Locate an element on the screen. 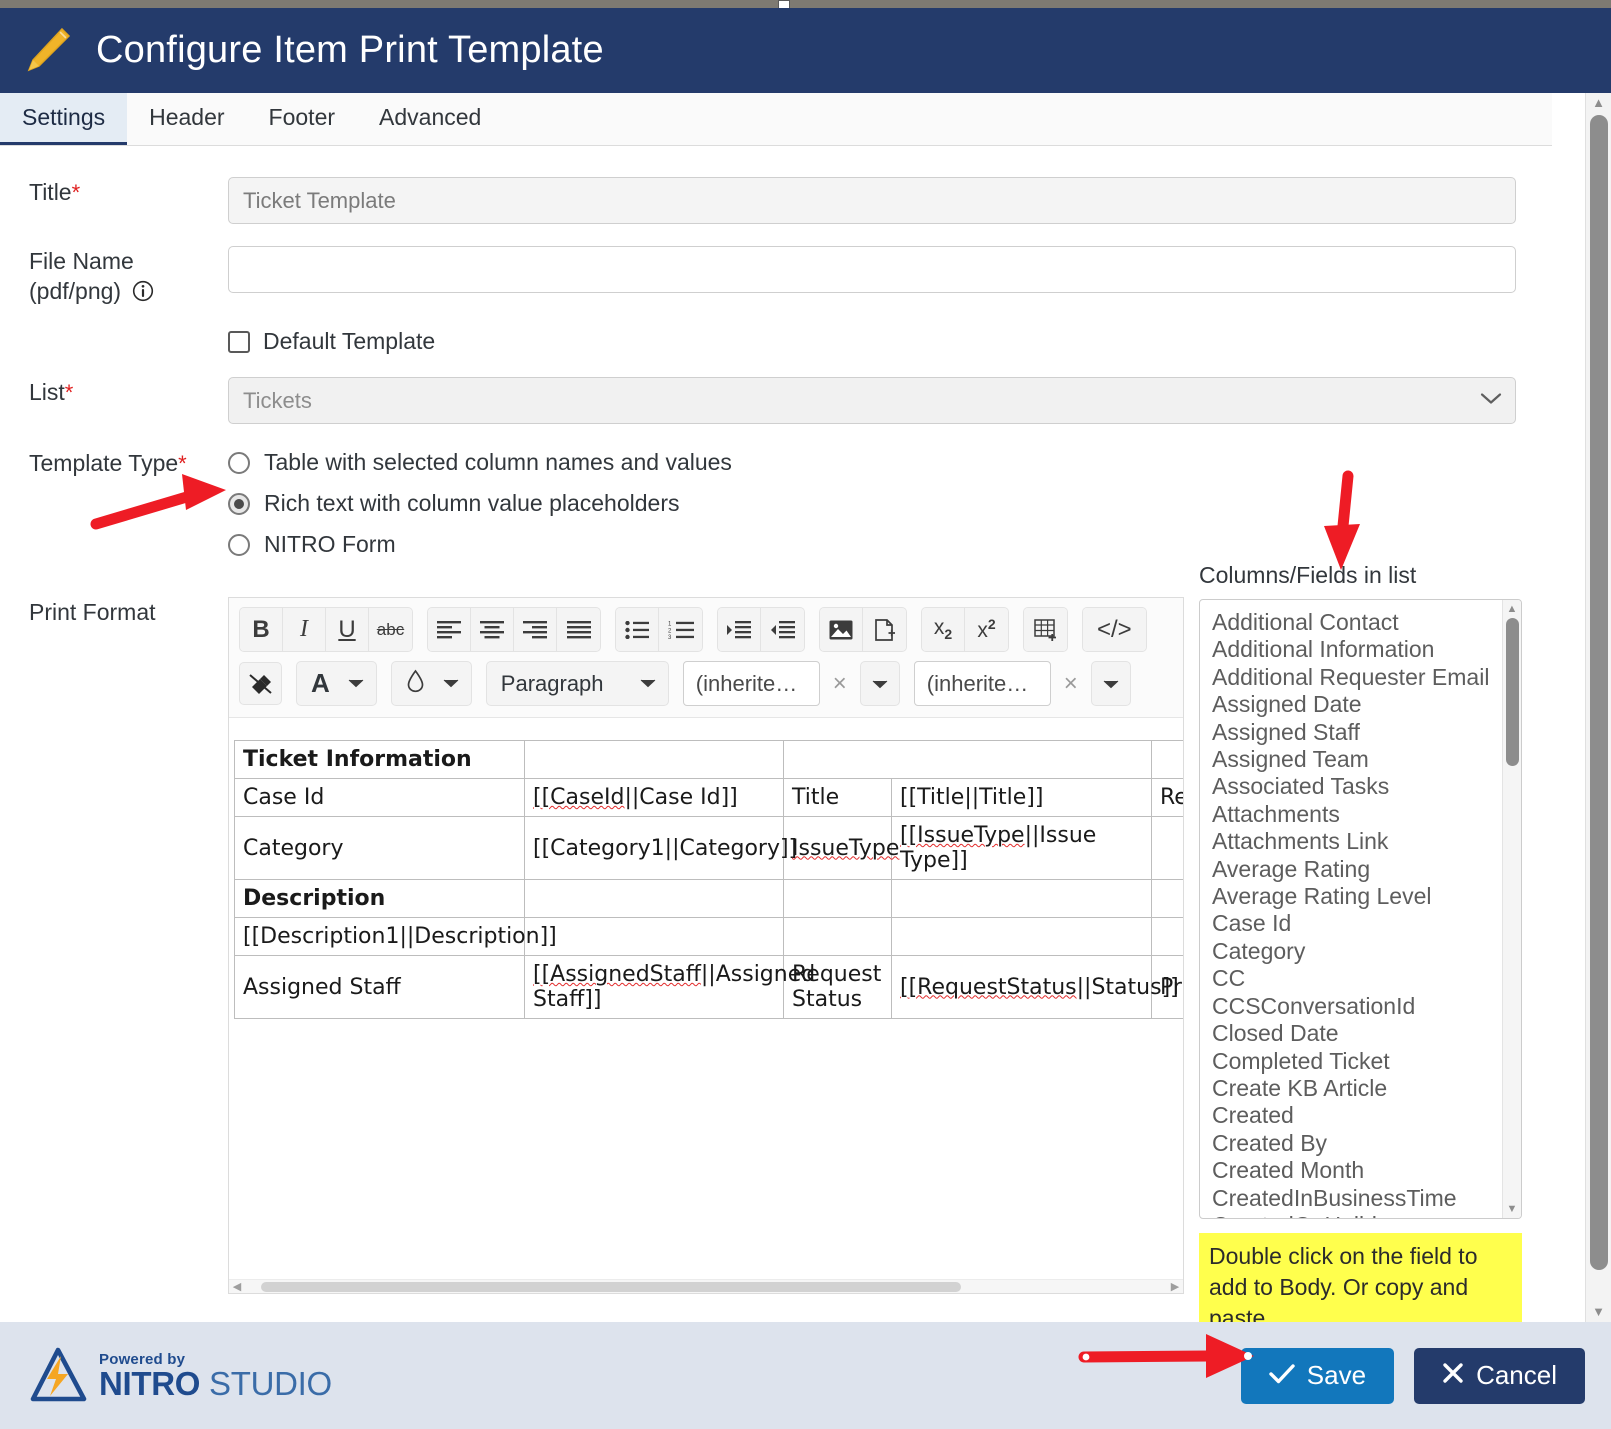 The width and height of the screenshot is (1611, 1429). tab-advanced: Advanced is located at coordinates (430, 119).